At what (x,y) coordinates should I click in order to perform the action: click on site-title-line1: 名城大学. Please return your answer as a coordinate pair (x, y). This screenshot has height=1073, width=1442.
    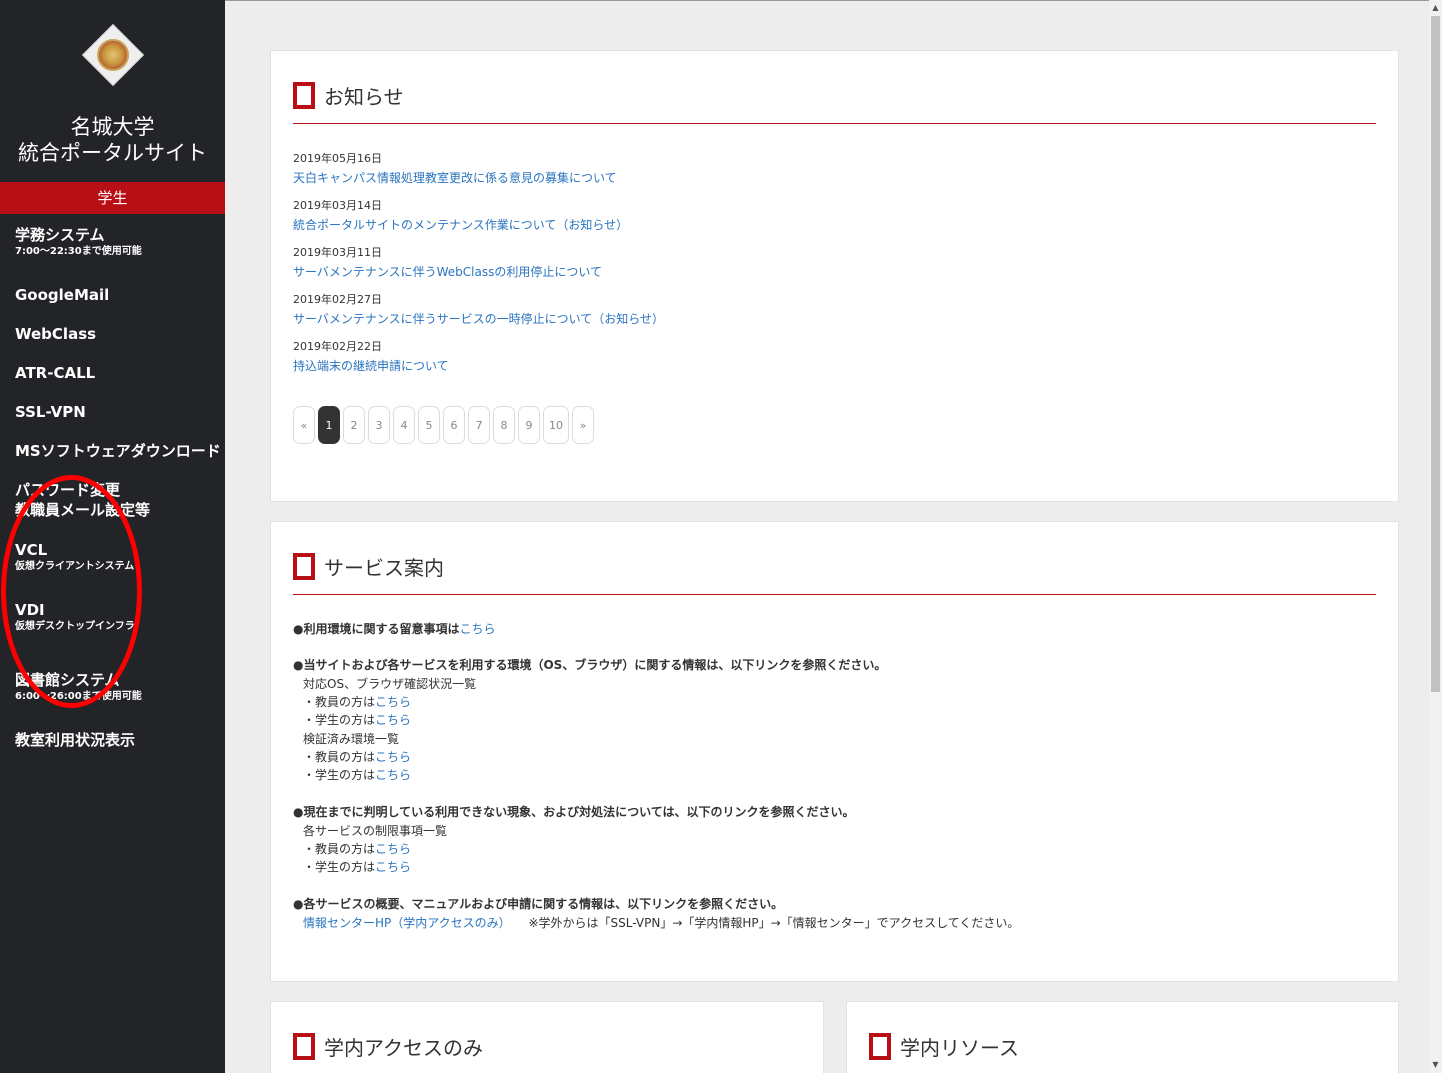
    Looking at the image, I should click on (112, 127).